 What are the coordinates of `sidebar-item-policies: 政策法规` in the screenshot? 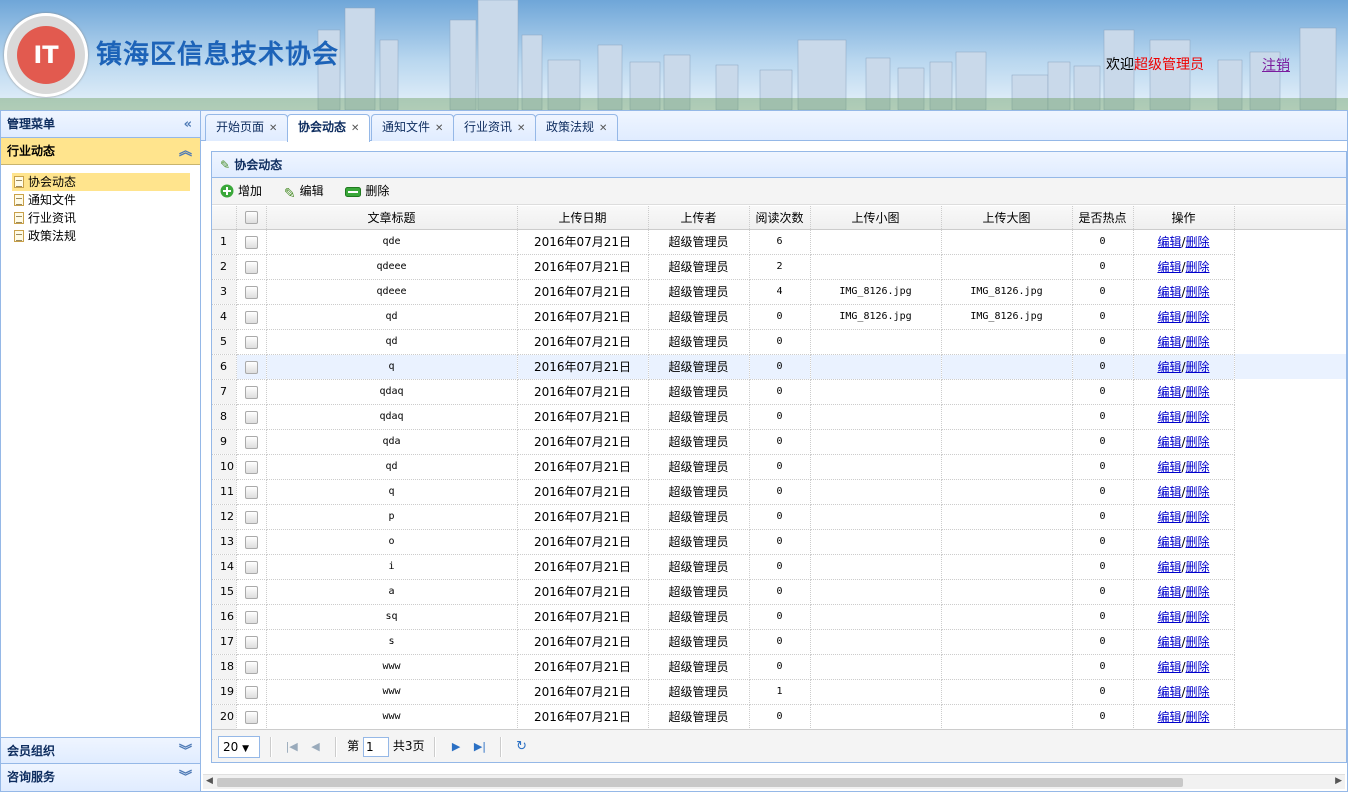 It's located at (101, 236).